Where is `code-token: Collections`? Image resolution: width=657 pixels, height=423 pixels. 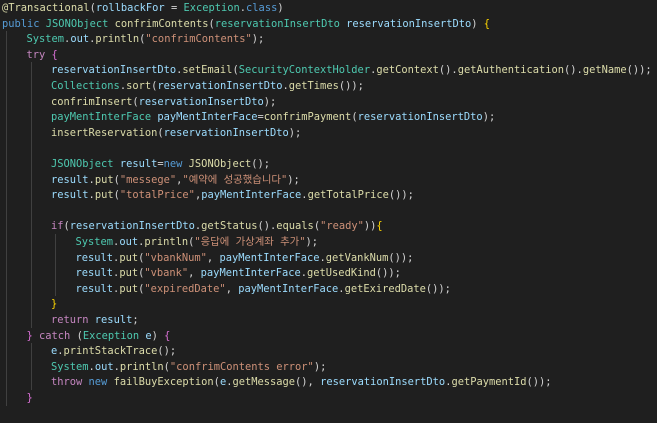
code-token: Collections is located at coordinates (85, 86).